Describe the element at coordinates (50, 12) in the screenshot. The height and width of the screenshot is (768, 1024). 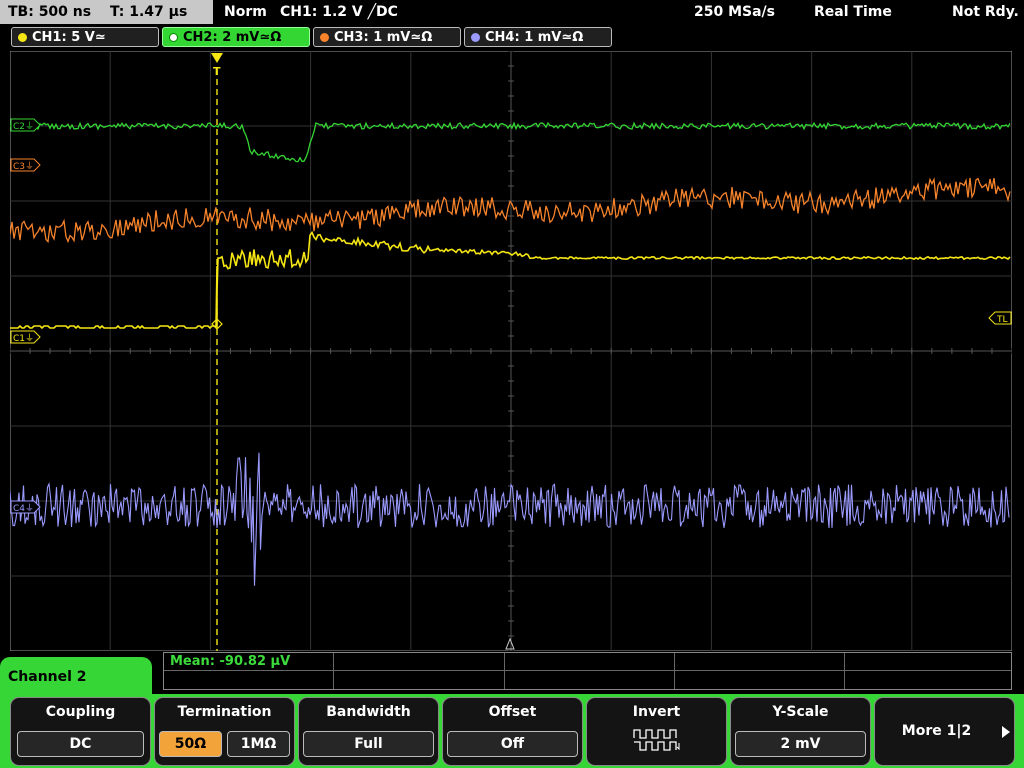
I see `timebase-value: TB: 500 ns` at that location.